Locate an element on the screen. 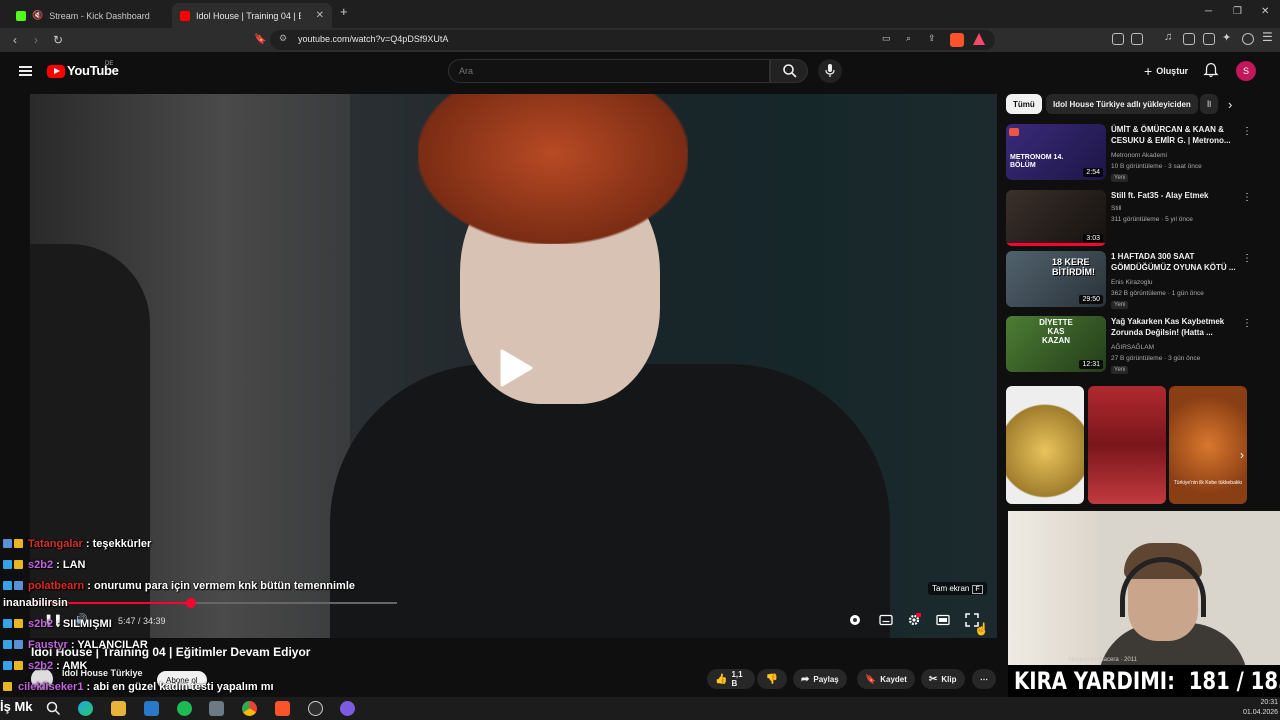  chat-badges-icon is located at coordinates (14, 544).